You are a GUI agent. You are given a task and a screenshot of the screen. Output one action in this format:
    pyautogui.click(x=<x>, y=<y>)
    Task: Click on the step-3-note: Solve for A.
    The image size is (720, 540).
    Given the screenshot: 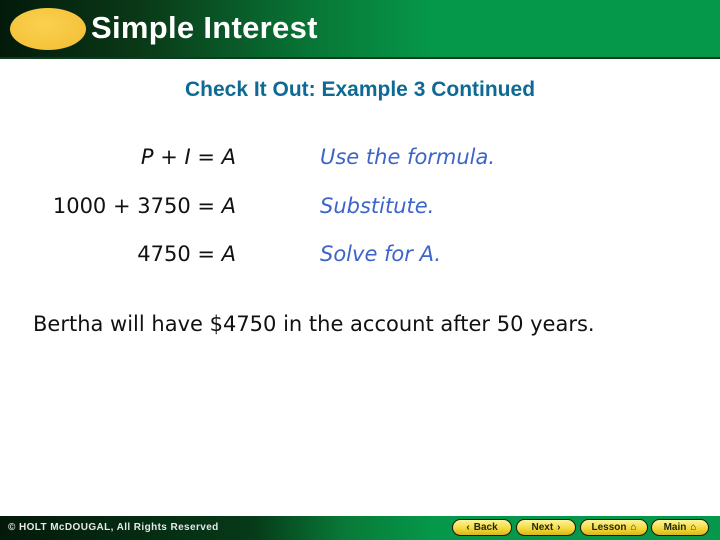 What is the action you would take?
    pyautogui.click(x=381, y=254)
    